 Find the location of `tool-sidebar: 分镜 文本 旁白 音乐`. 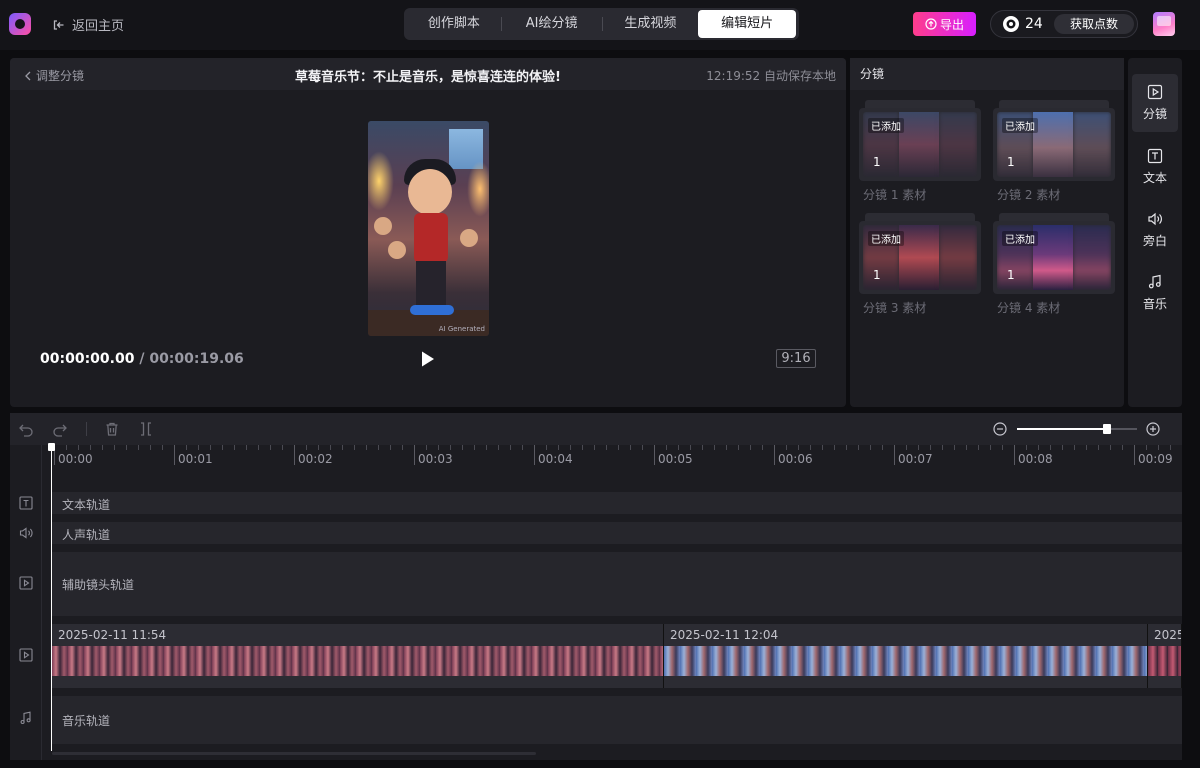

tool-sidebar: 分镜 文本 旁白 音乐 is located at coordinates (1155, 232).